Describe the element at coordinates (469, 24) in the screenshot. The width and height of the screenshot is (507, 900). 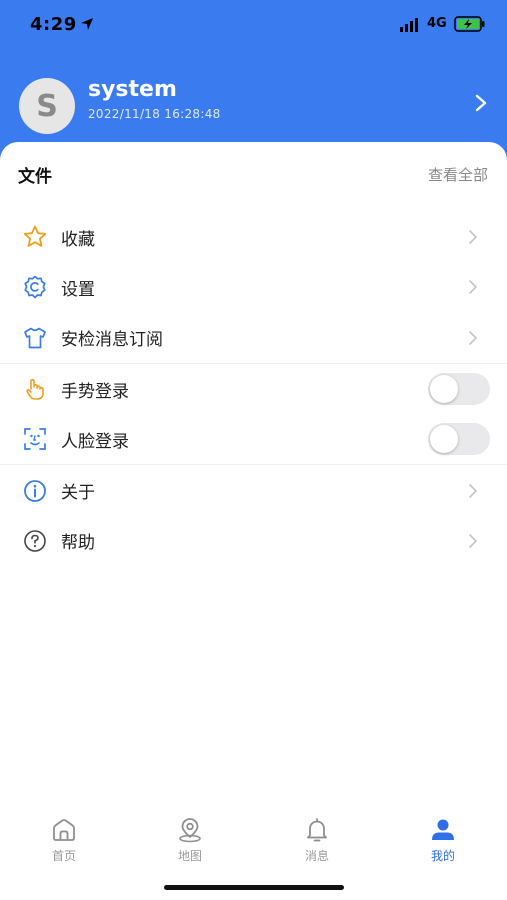
I see `battery-charging-icon` at that location.